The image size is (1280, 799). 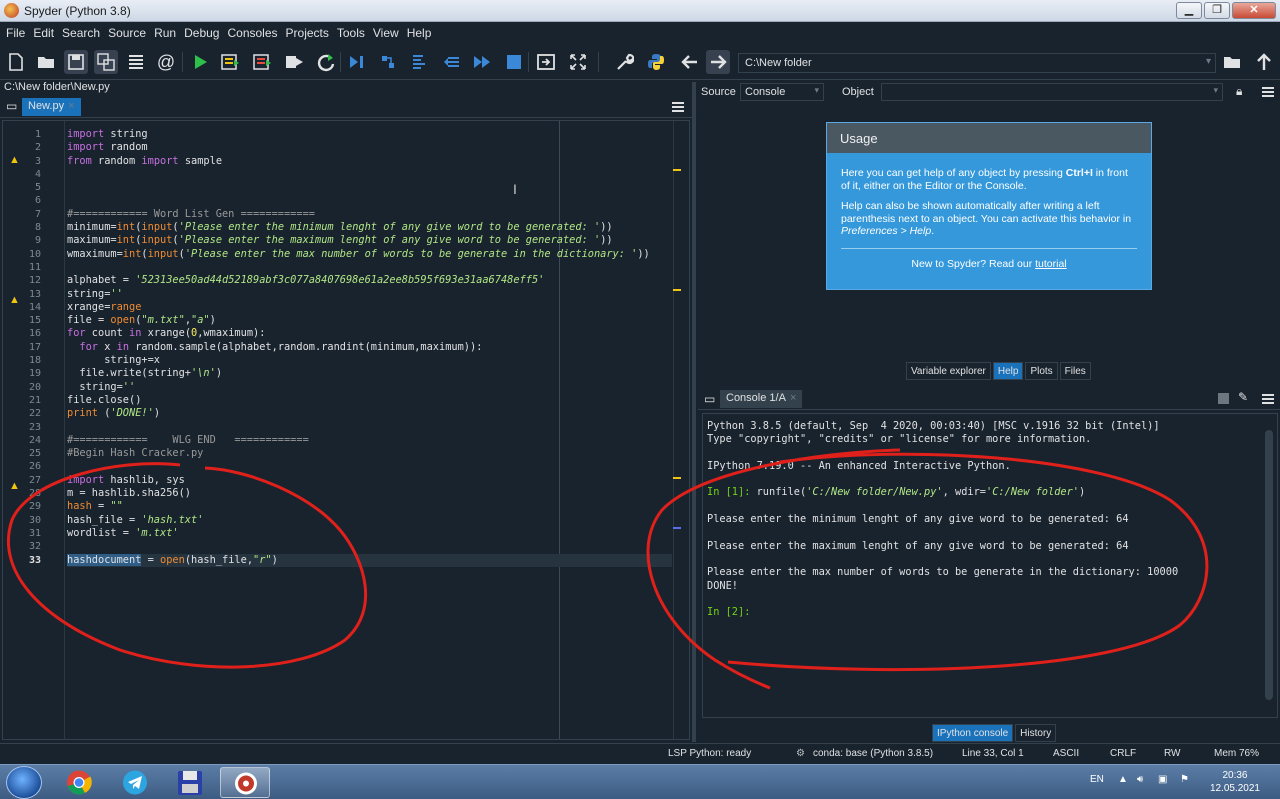 I want to click on tab-label: New.py, so click(x=46, y=106).